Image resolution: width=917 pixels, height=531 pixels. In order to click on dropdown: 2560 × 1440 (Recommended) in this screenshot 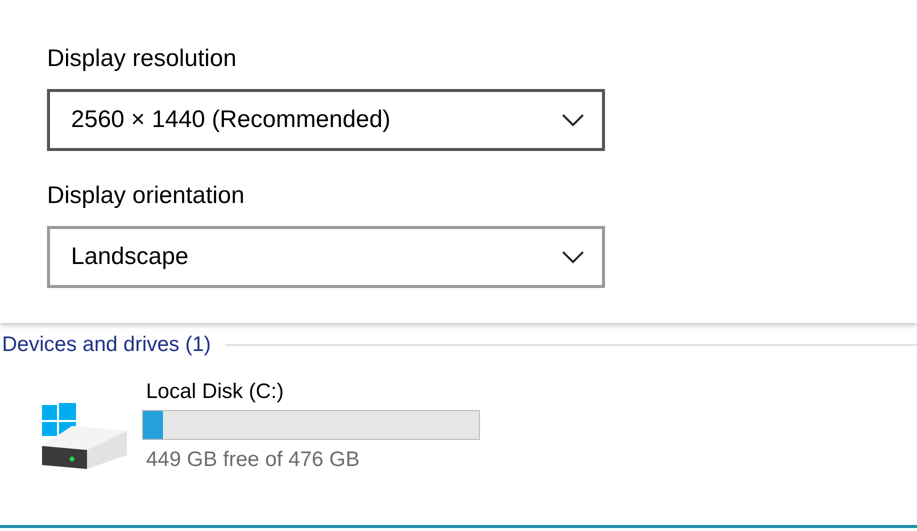, I will do `click(326, 120)`.